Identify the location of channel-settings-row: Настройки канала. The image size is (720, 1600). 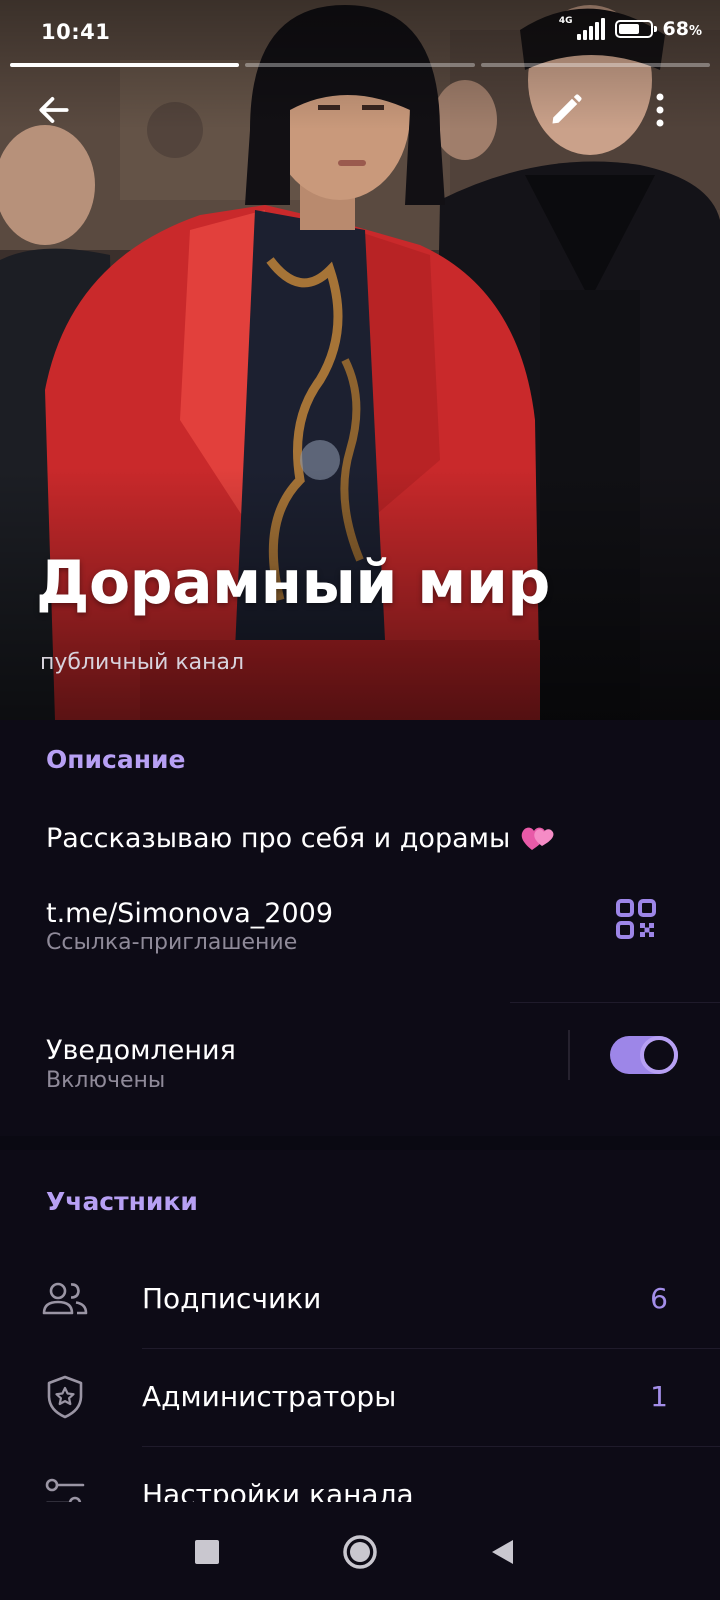
(360, 1474).